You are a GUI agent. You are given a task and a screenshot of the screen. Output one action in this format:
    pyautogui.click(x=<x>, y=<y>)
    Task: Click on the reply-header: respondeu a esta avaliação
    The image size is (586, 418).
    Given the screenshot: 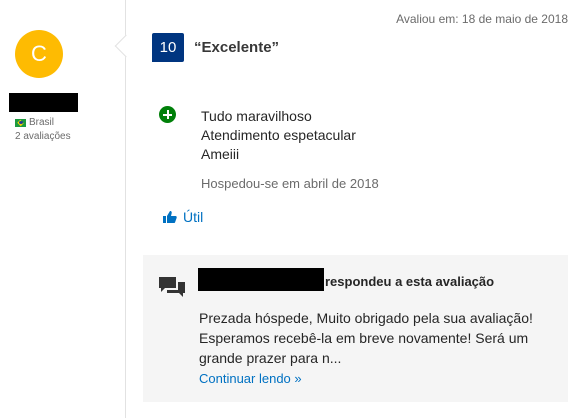 What is the action you would take?
    pyautogui.click(x=410, y=281)
    